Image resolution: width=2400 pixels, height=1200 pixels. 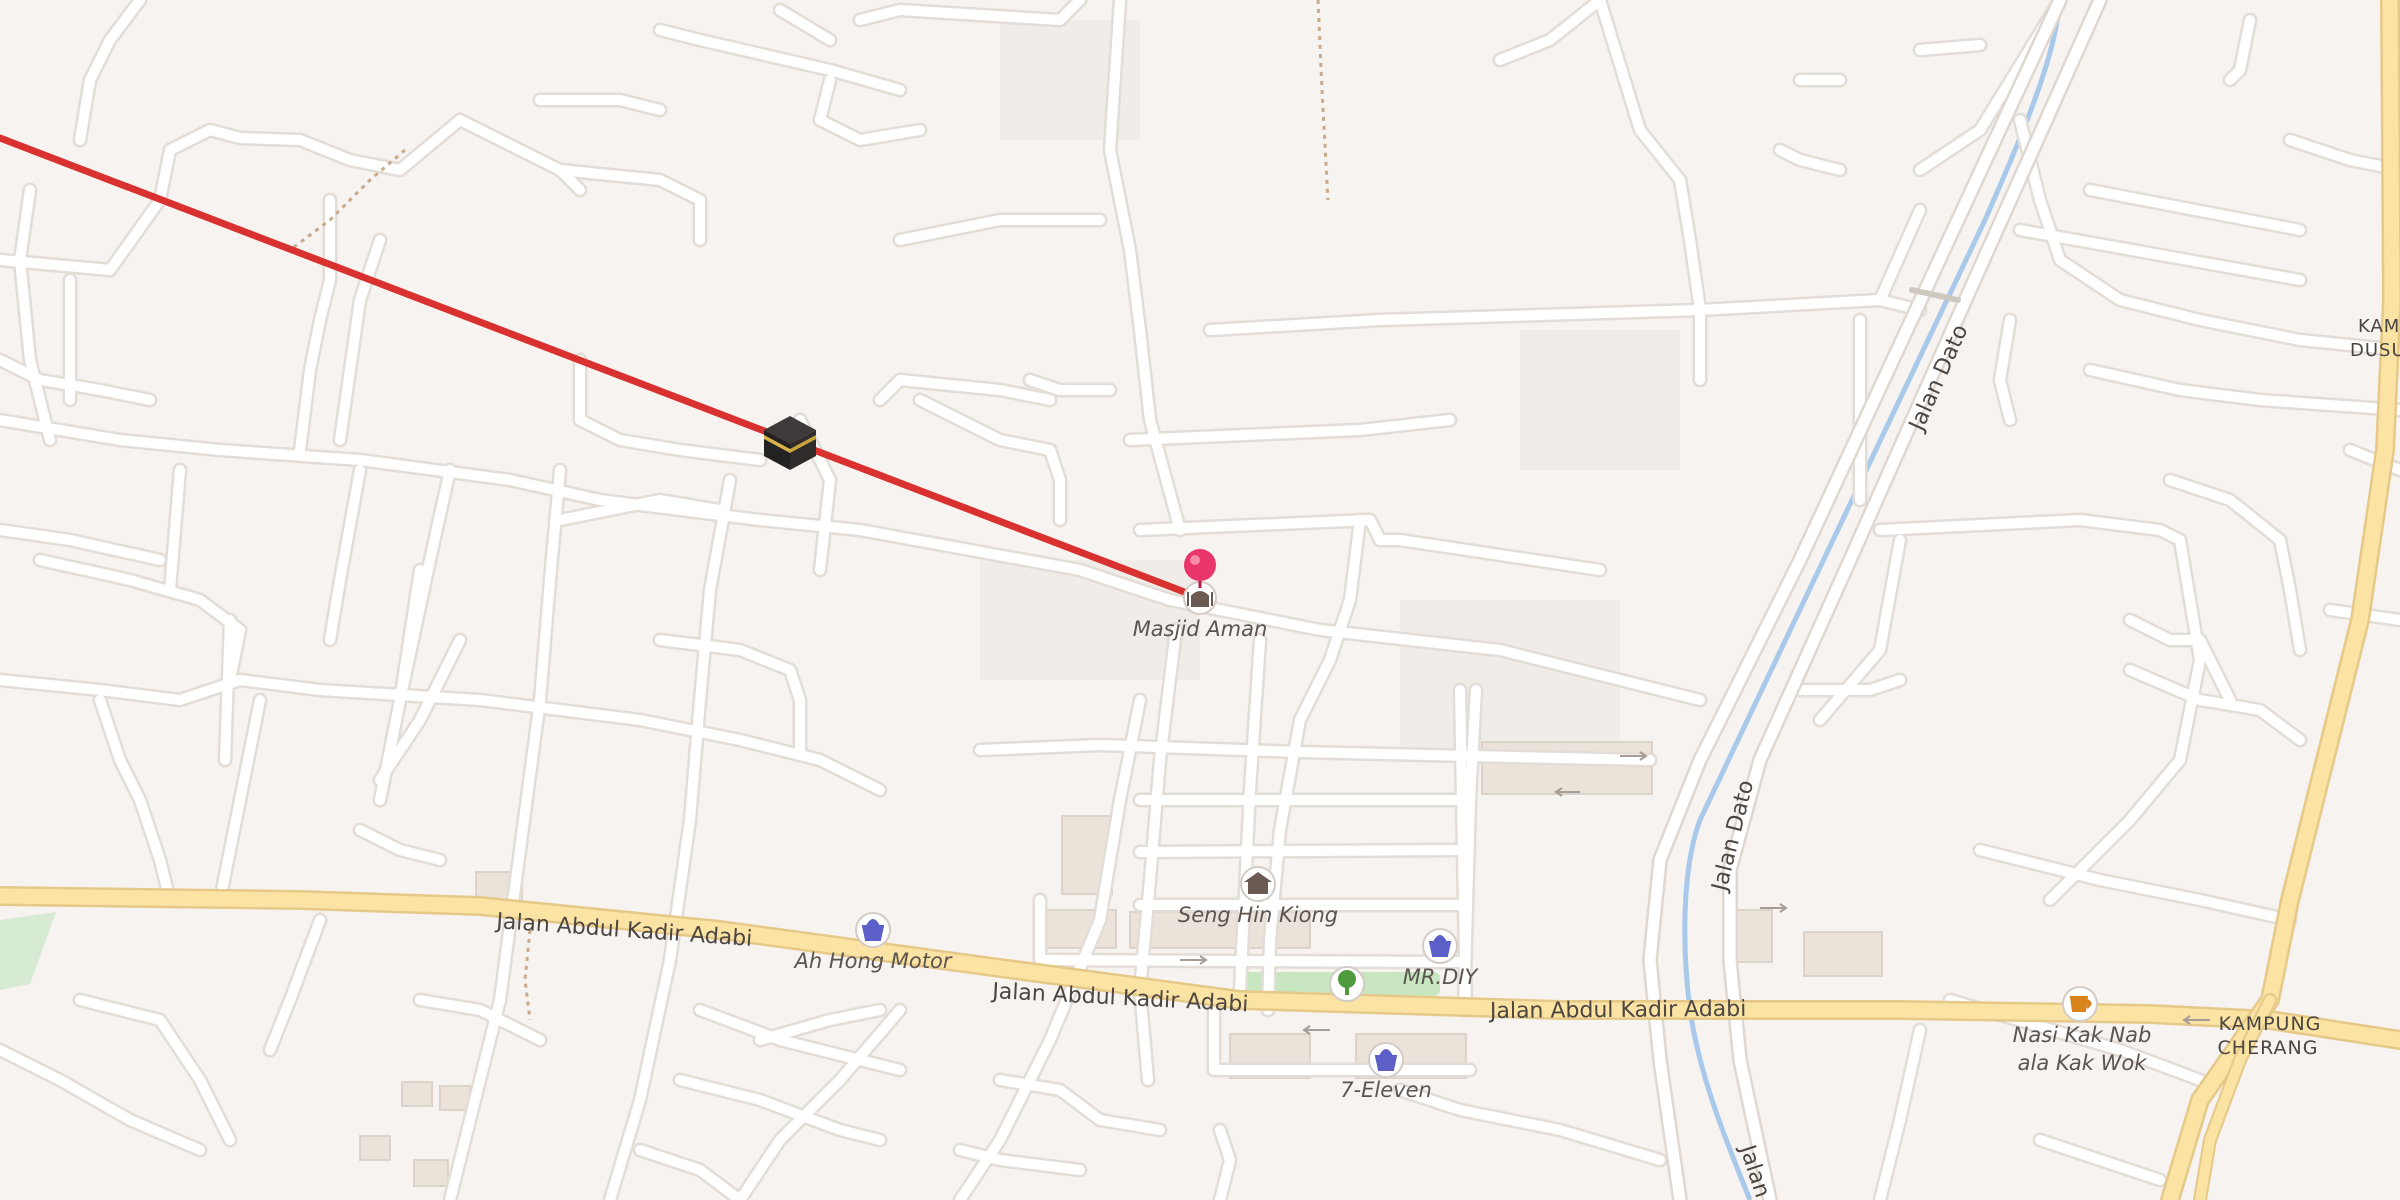 I want to click on tree-trunk-icon, so click(x=1347, y=990).